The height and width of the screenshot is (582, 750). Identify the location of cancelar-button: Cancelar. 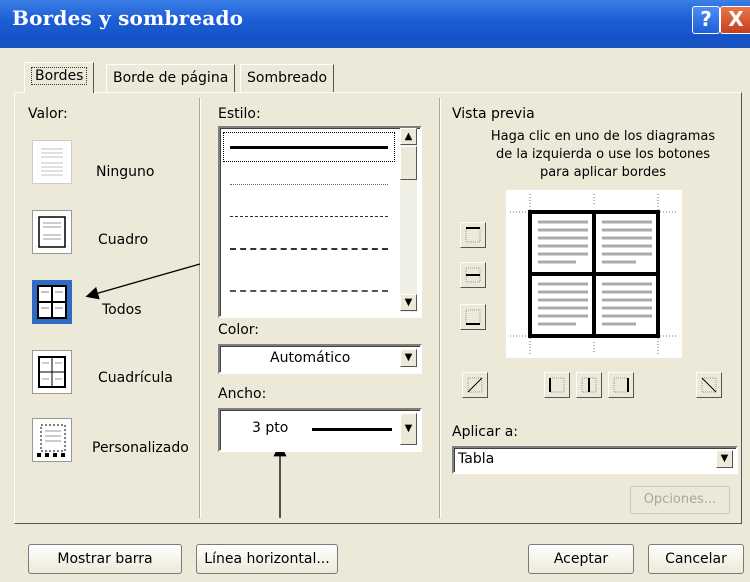
(696, 559).